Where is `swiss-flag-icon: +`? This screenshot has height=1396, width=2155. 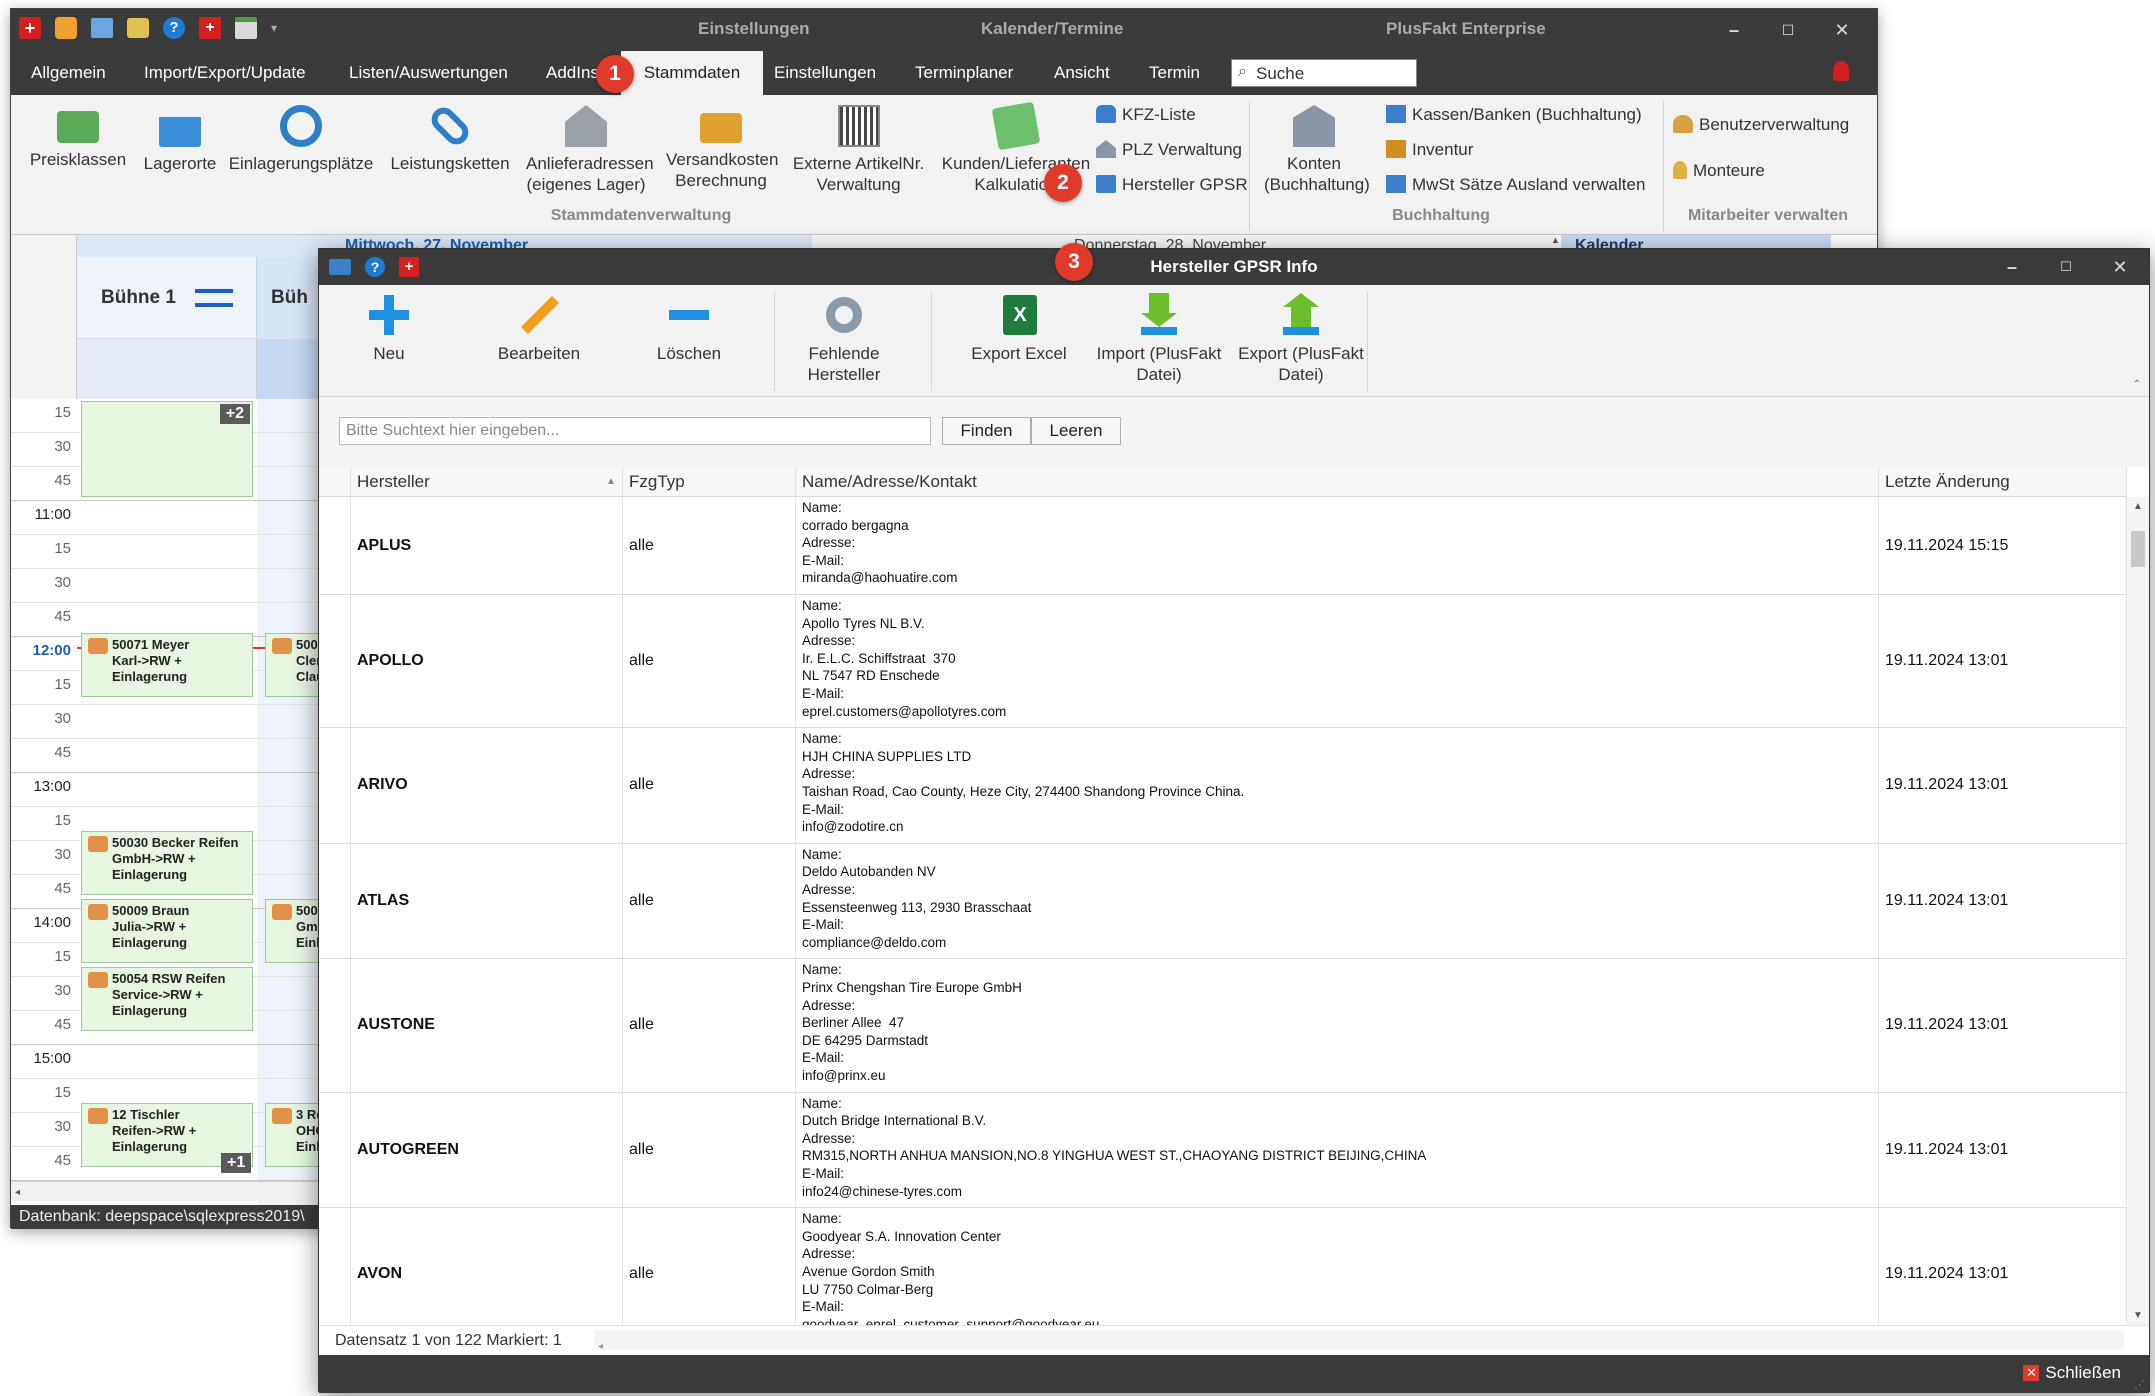 swiss-flag-icon: + is located at coordinates (210, 28).